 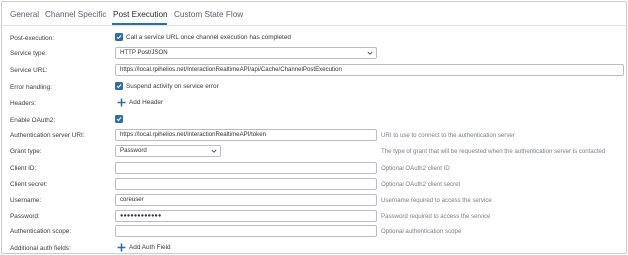 I want to click on auth-scope-input, so click(x=246, y=231).